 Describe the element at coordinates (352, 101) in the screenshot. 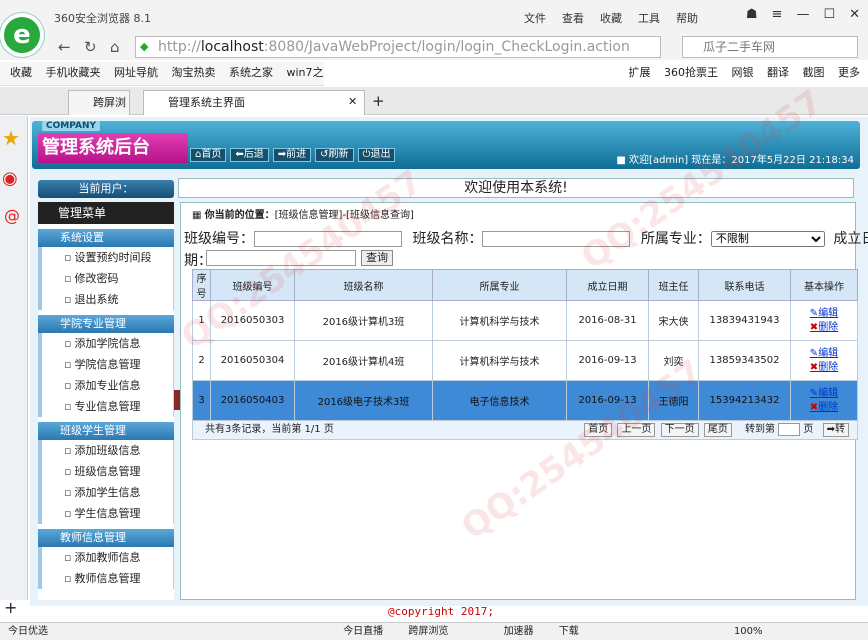

I see `tab-close-icon: ✕` at that location.